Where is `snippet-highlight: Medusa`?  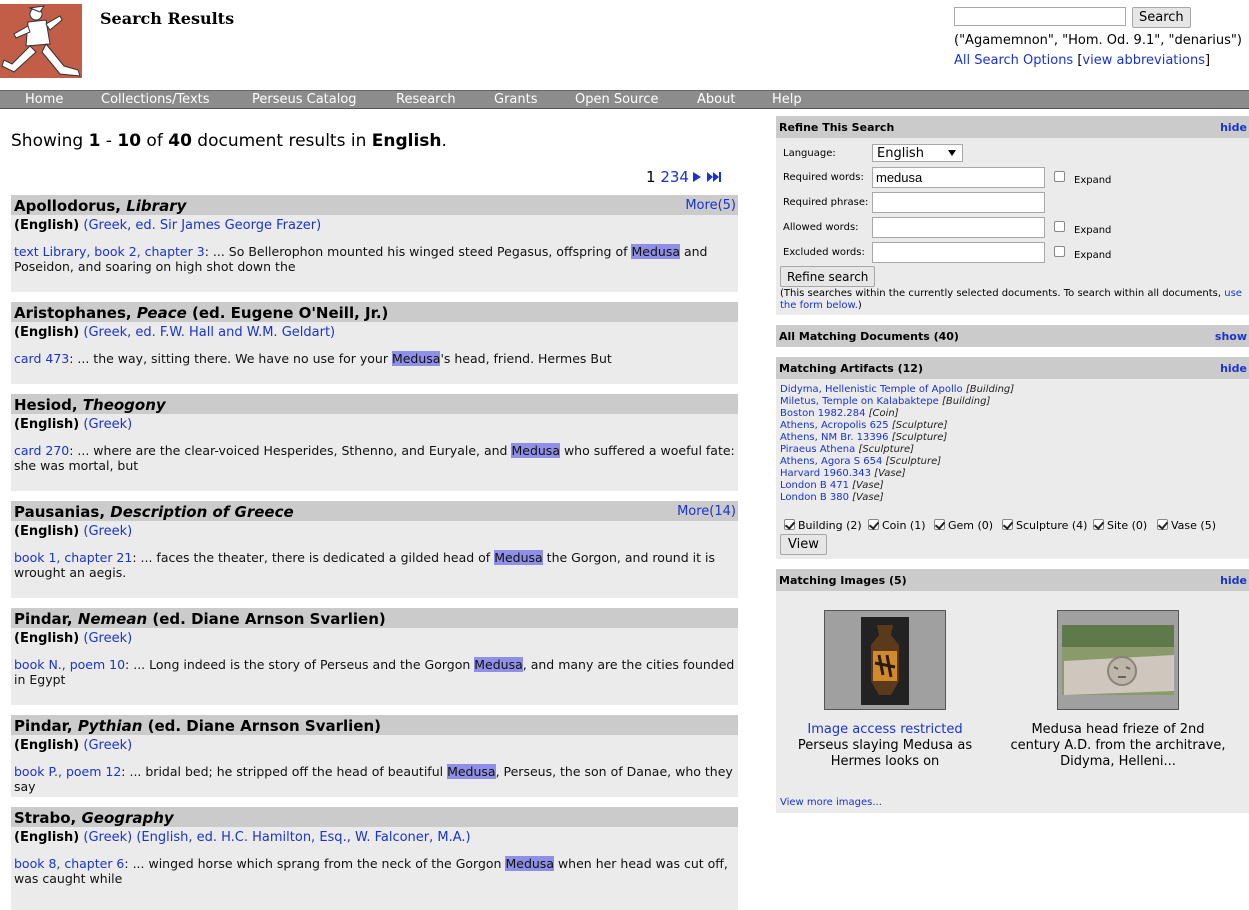 snippet-highlight: Medusa is located at coordinates (416, 358).